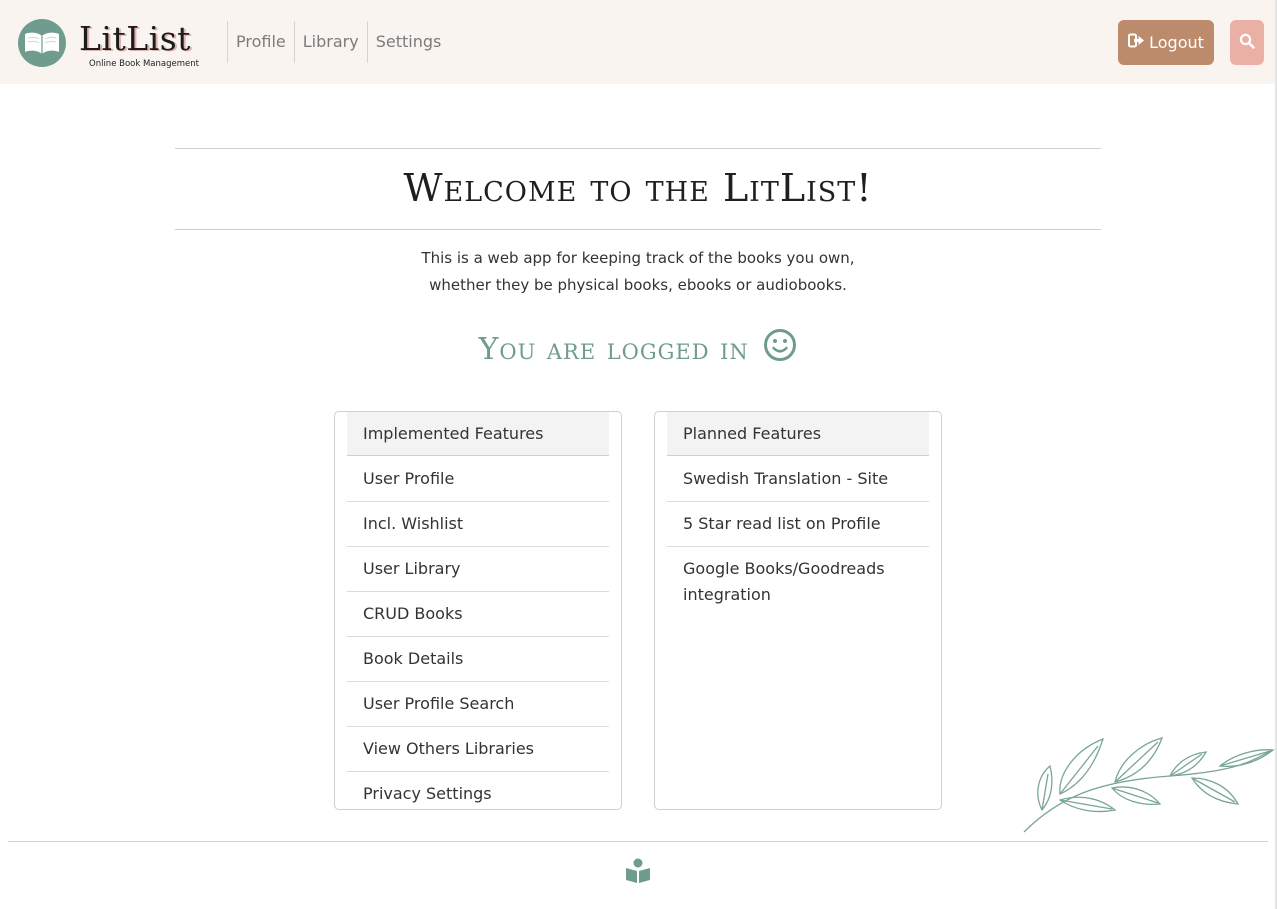 This screenshot has height=909, width=1277. I want to click on list-item: Incl. Wishlist, so click(478, 524).